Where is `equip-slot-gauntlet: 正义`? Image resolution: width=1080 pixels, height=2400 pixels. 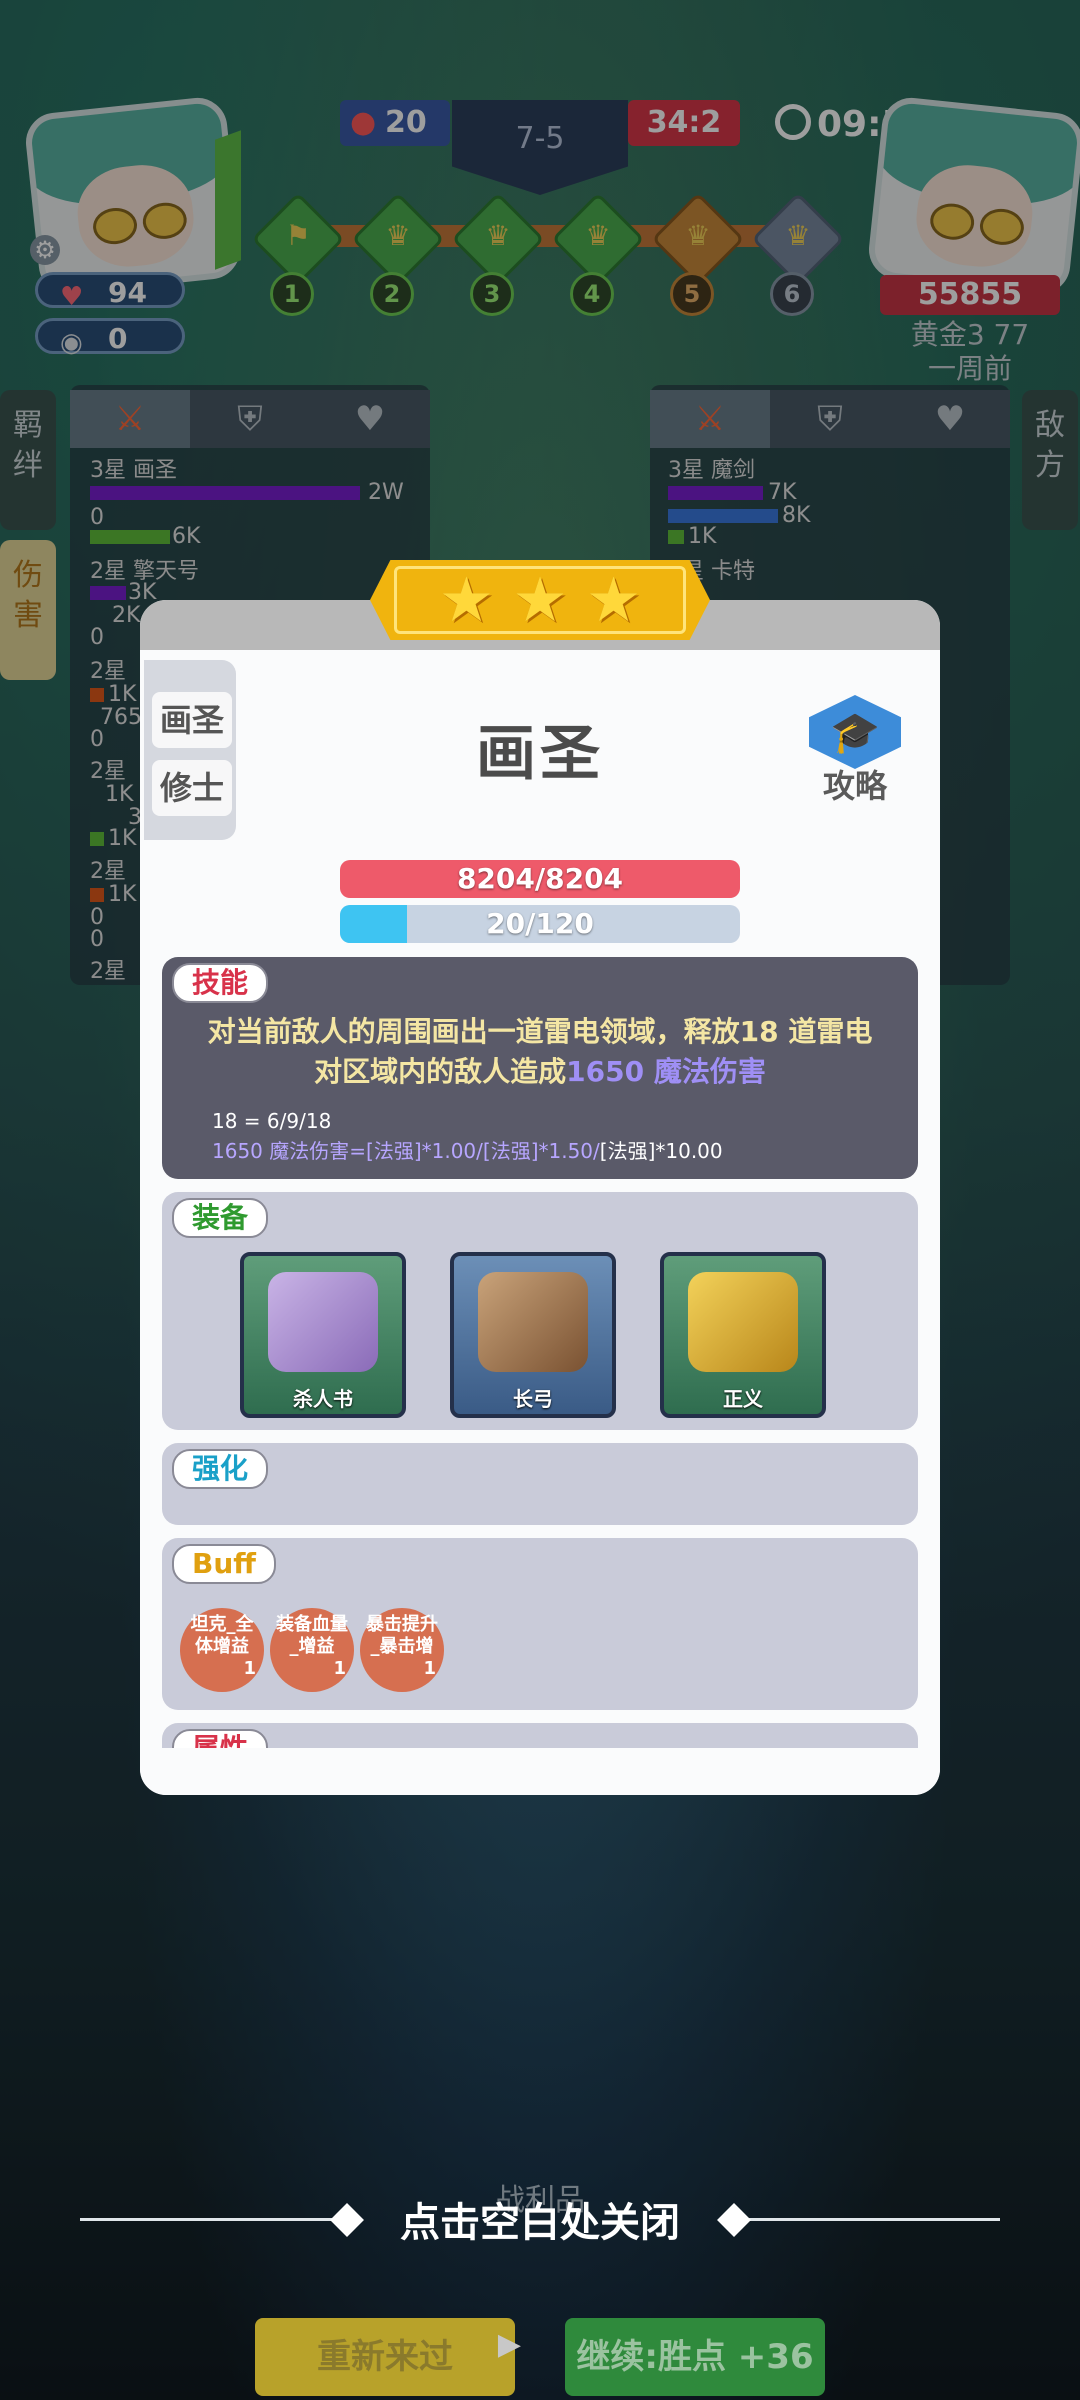
equip-slot-gauntlet: 正义 is located at coordinates (743, 1335).